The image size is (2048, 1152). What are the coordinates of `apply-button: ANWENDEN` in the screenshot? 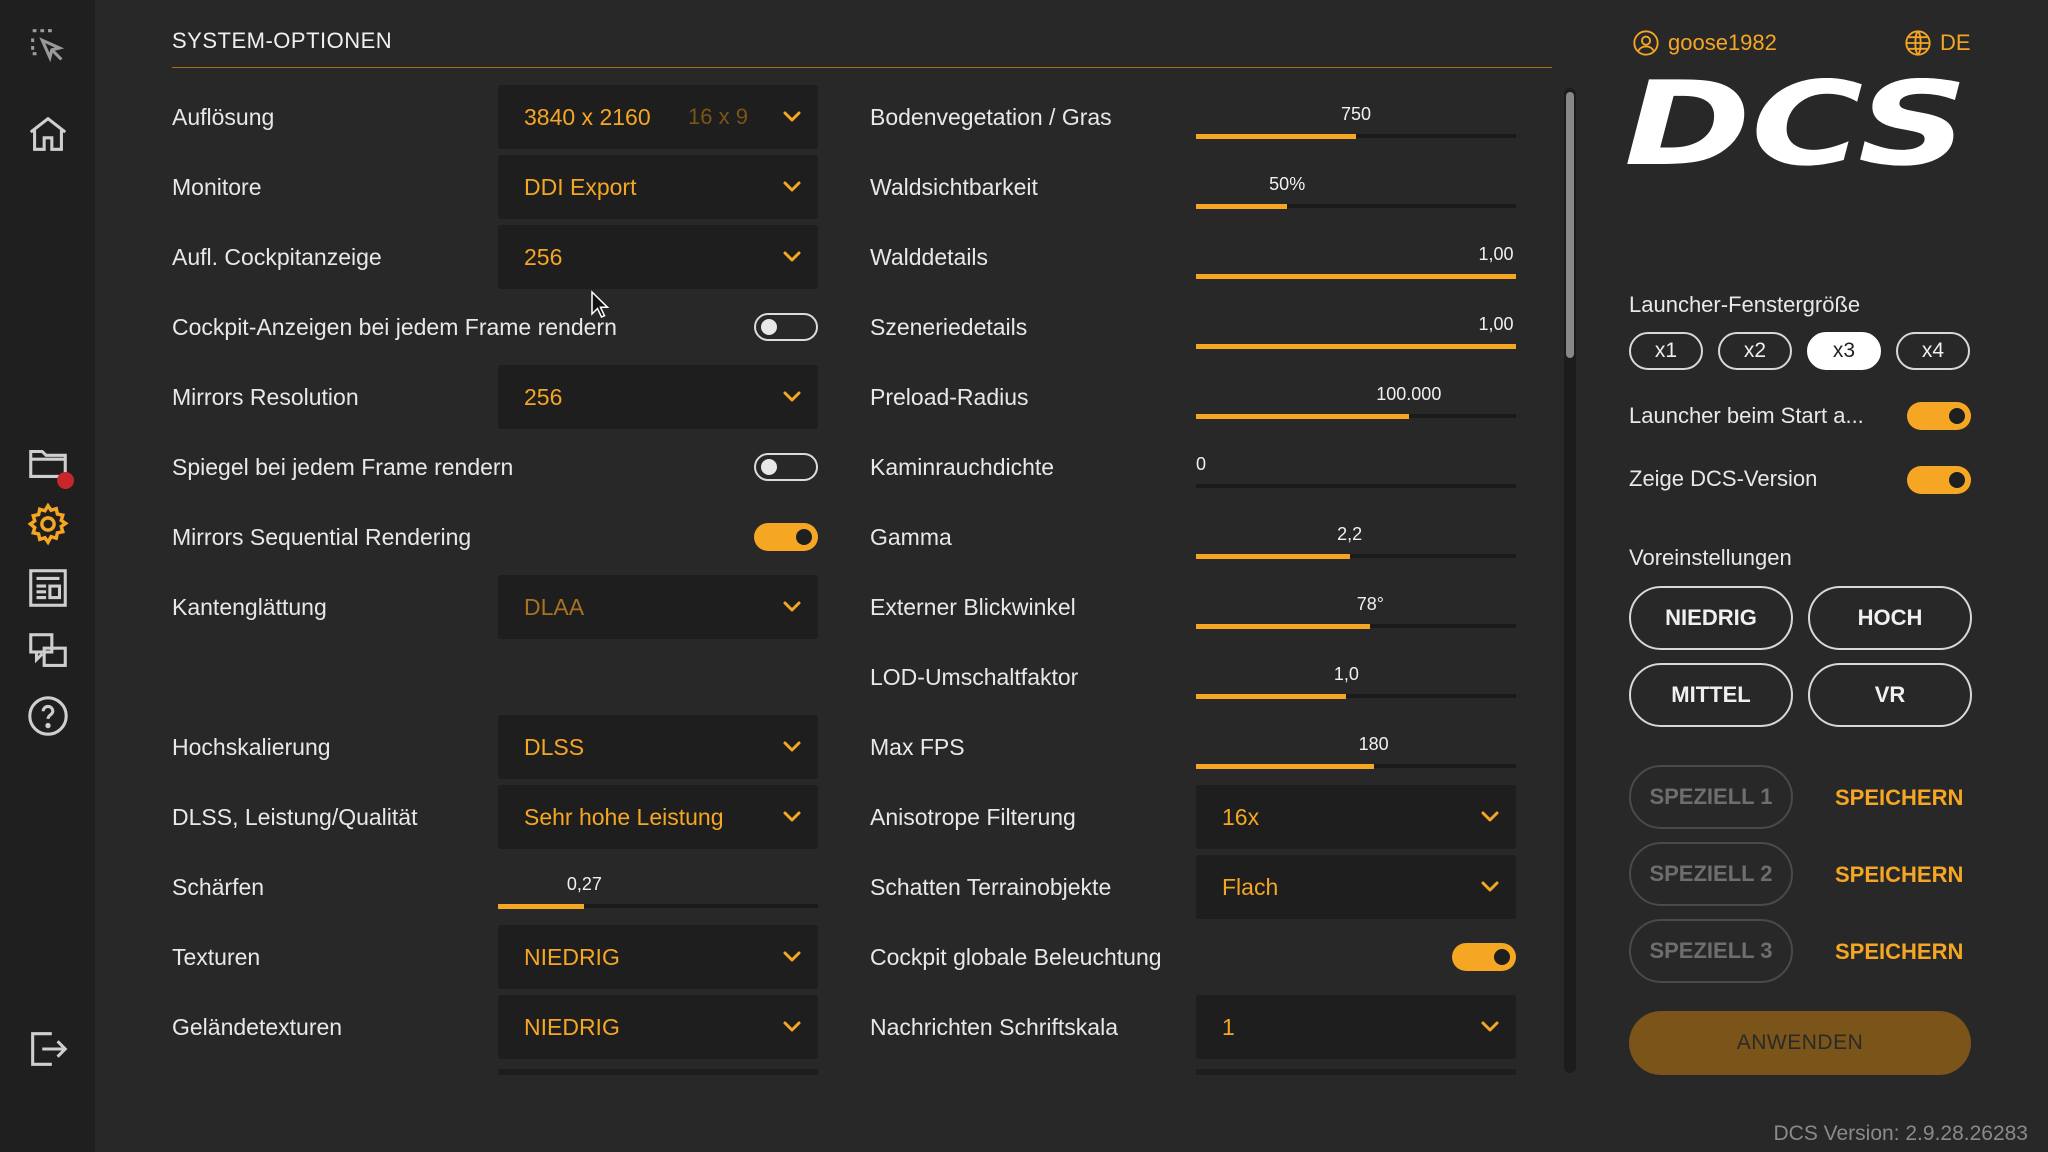 It's located at (1800, 1043).